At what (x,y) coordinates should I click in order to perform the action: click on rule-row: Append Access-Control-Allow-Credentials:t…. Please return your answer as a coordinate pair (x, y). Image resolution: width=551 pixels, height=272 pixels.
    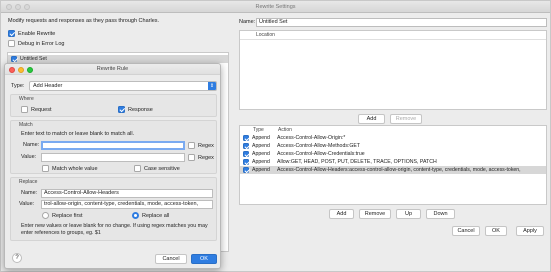
    Looking at the image, I should click on (393, 154).